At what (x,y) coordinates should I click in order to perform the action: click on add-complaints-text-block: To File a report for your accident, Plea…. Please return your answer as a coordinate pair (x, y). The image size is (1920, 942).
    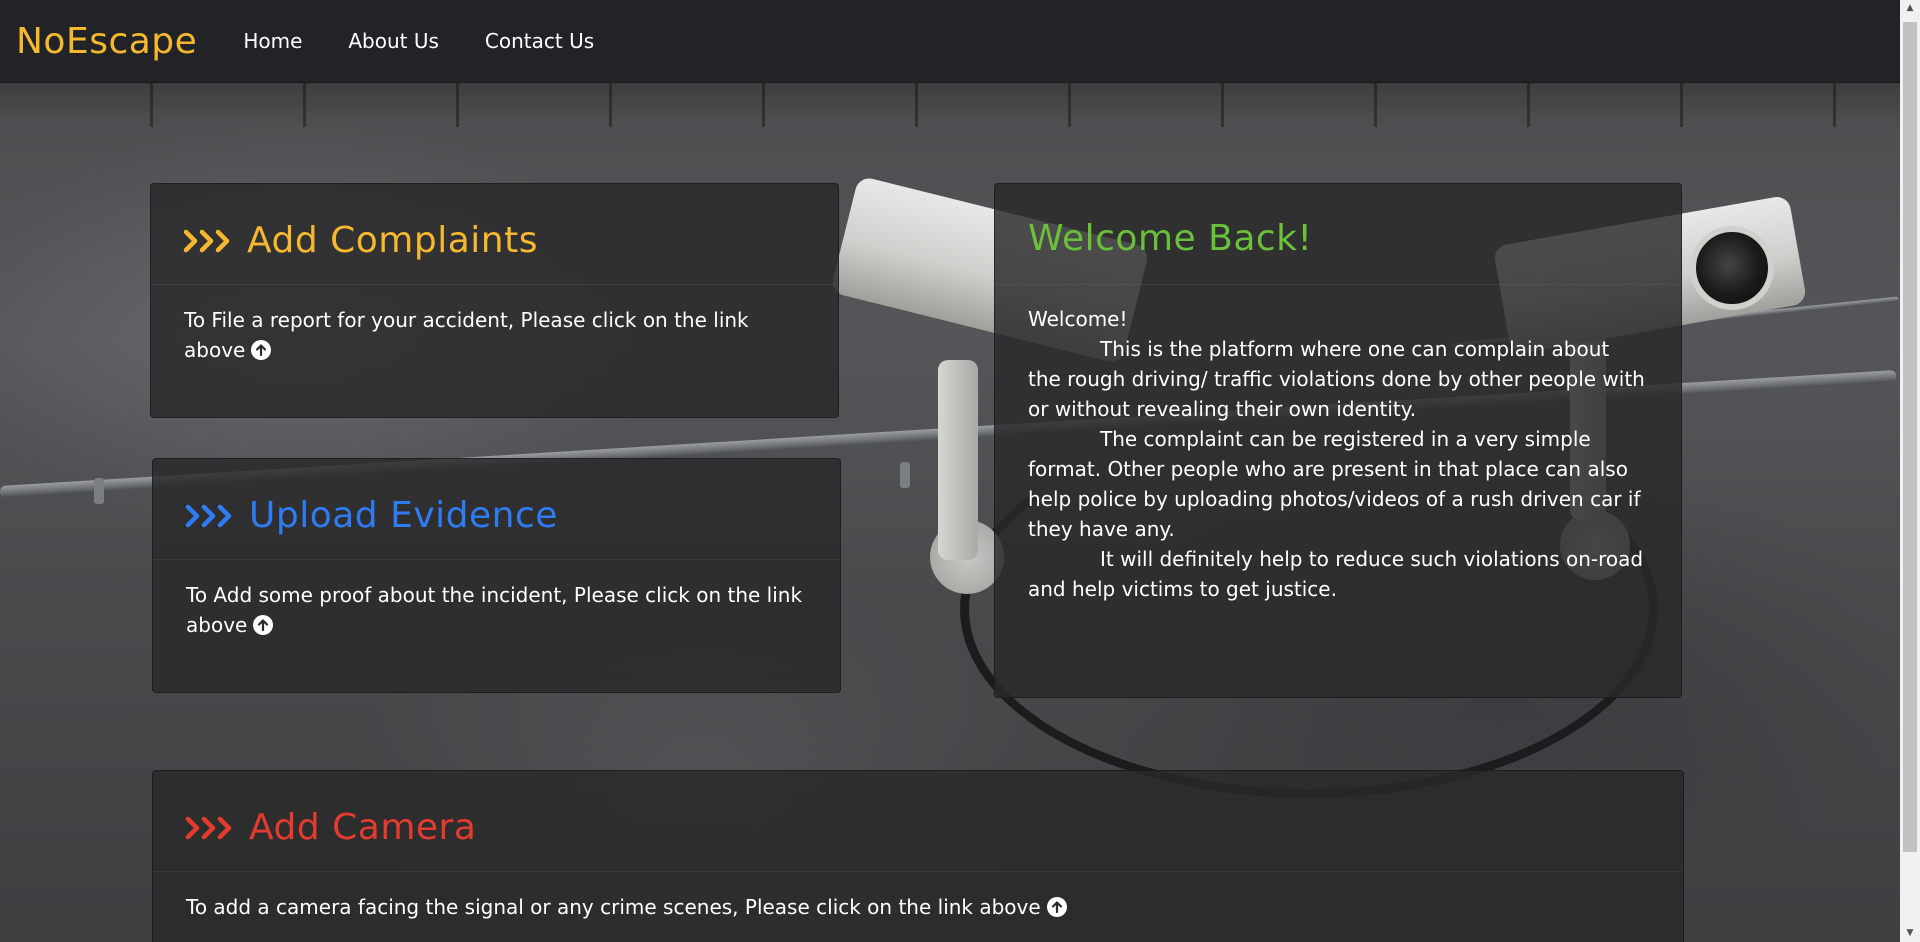
    Looking at the image, I should click on (494, 335).